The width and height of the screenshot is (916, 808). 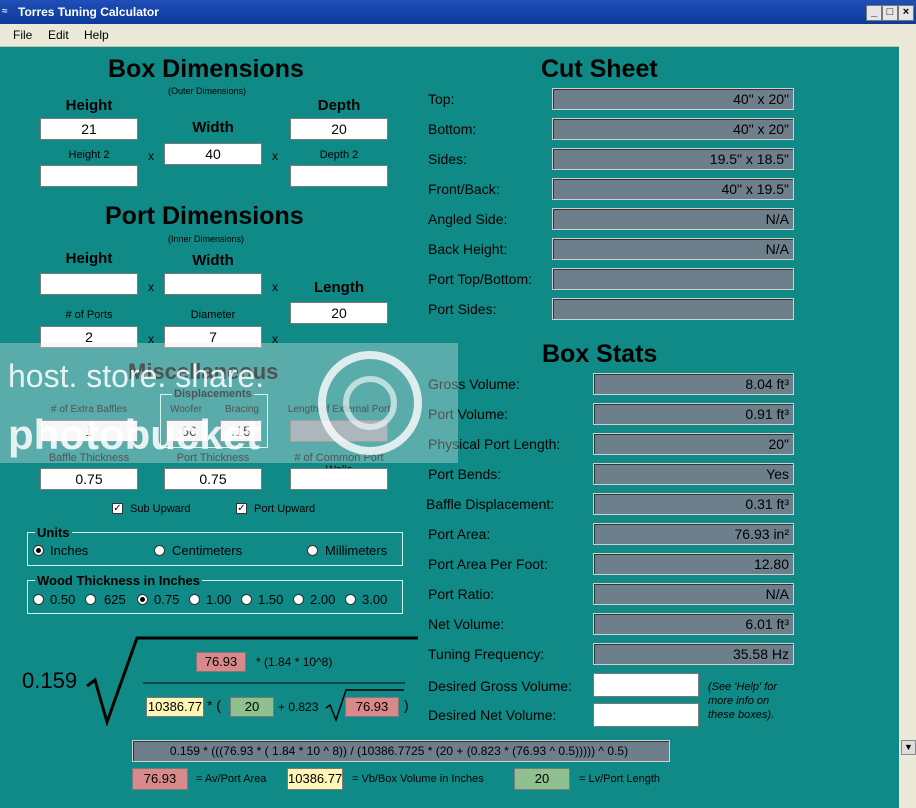 I want to click on ports-count-label: # of Ports, so click(x=89, y=315).